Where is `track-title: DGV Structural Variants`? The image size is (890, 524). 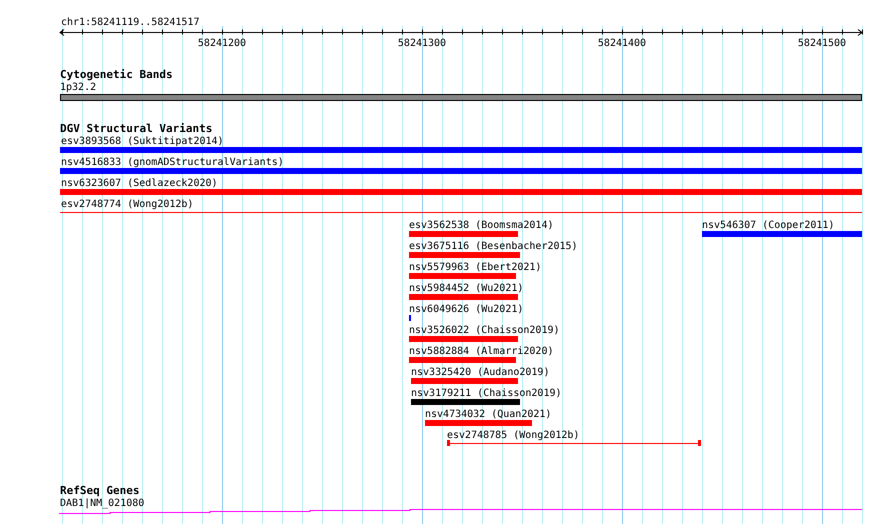
track-title: DGV Structural Variants is located at coordinates (136, 128).